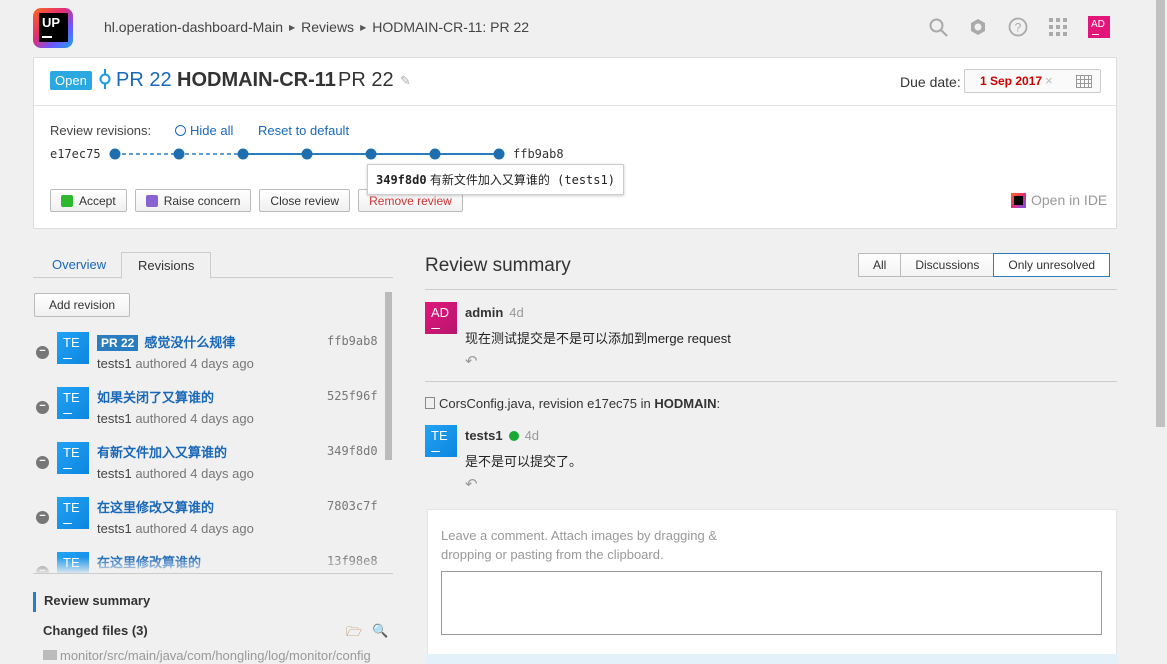 Image resolution: width=1167 pixels, height=664 pixels. Describe the element at coordinates (180, 130) in the screenshot. I see `circle-icon` at that location.